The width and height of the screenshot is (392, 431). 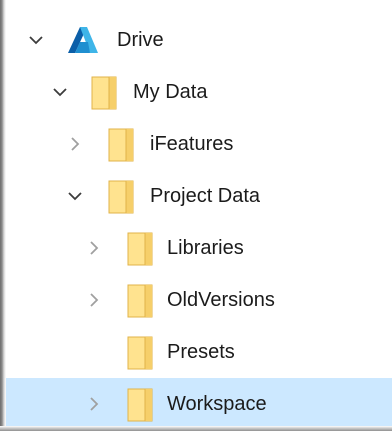 What do you see at coordinates (201, 352) in the screenshot?
I see `tree-item-label: Presets` at bounding box center [201, 352].